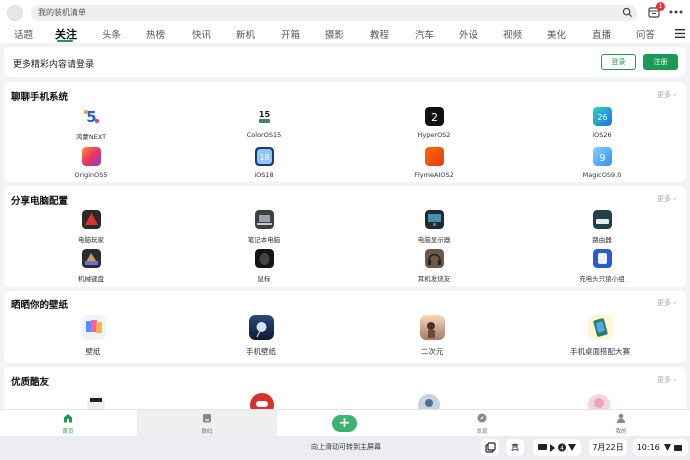  I want to click on search-placeholder: 我的装机清单, so click(62, 12).